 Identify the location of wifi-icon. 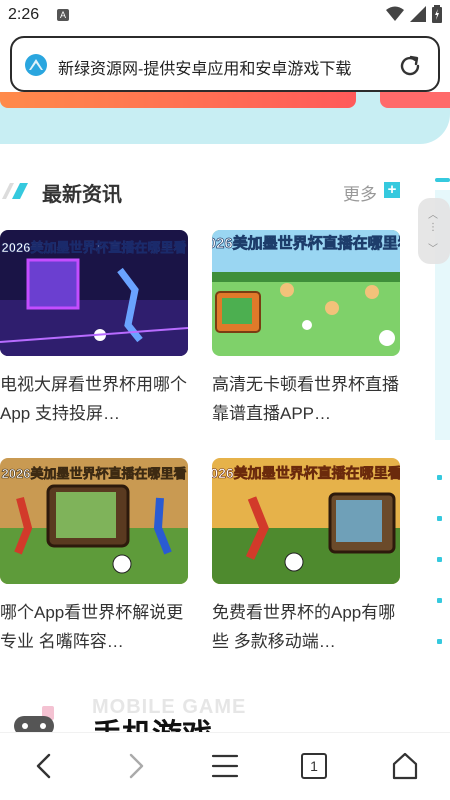
(395, 13).